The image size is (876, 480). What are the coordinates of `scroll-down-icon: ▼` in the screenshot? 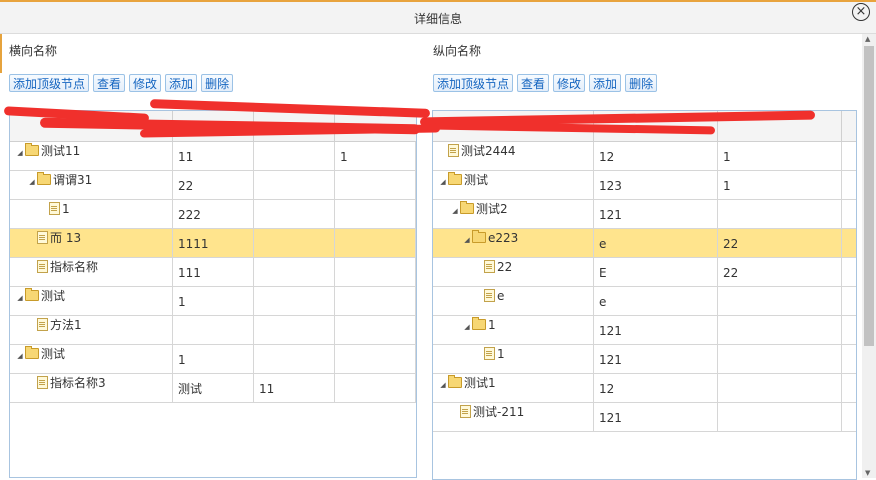 It's located at (867, 473).